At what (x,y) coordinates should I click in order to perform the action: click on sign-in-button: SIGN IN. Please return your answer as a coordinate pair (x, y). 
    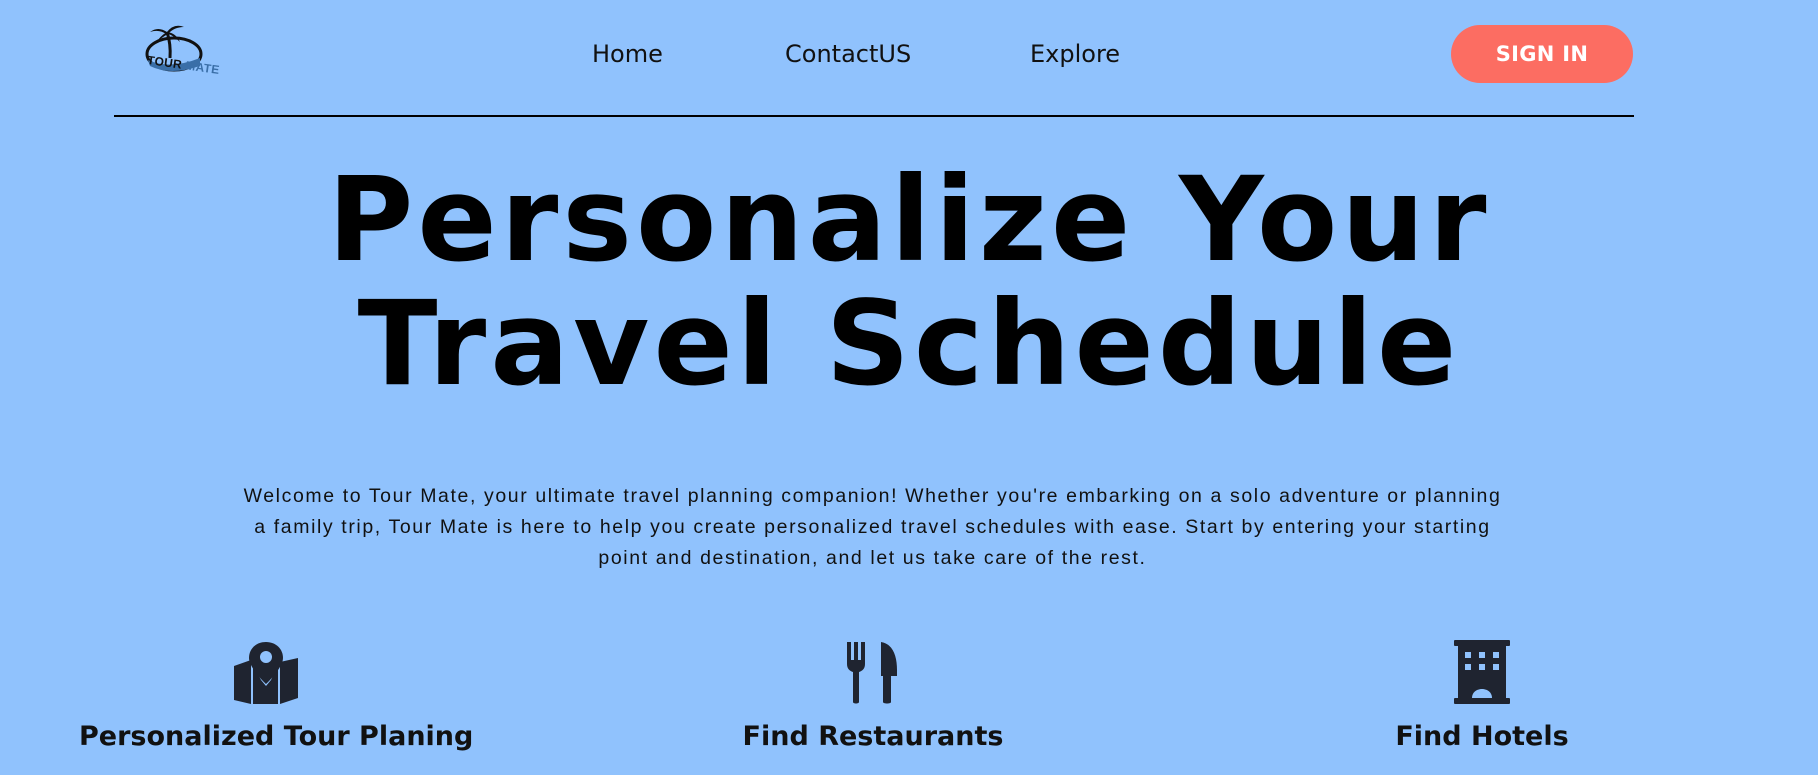
    Looking at the image, I should click on (1542, 54).